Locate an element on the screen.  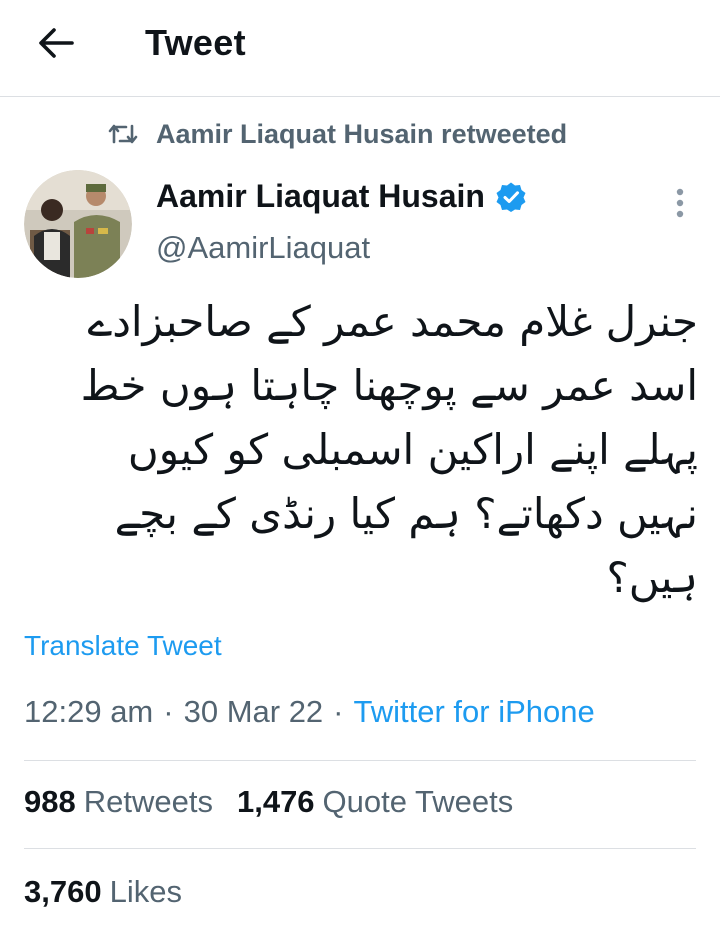
author-handle: @AamirLiaquat is located at coordinates (263, 248).